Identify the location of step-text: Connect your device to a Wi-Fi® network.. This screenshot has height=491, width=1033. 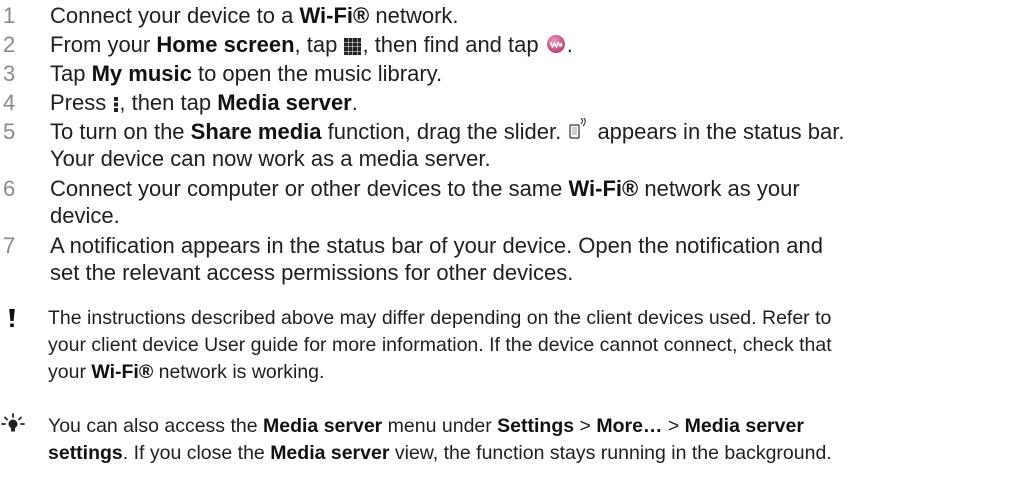
(540, 16).